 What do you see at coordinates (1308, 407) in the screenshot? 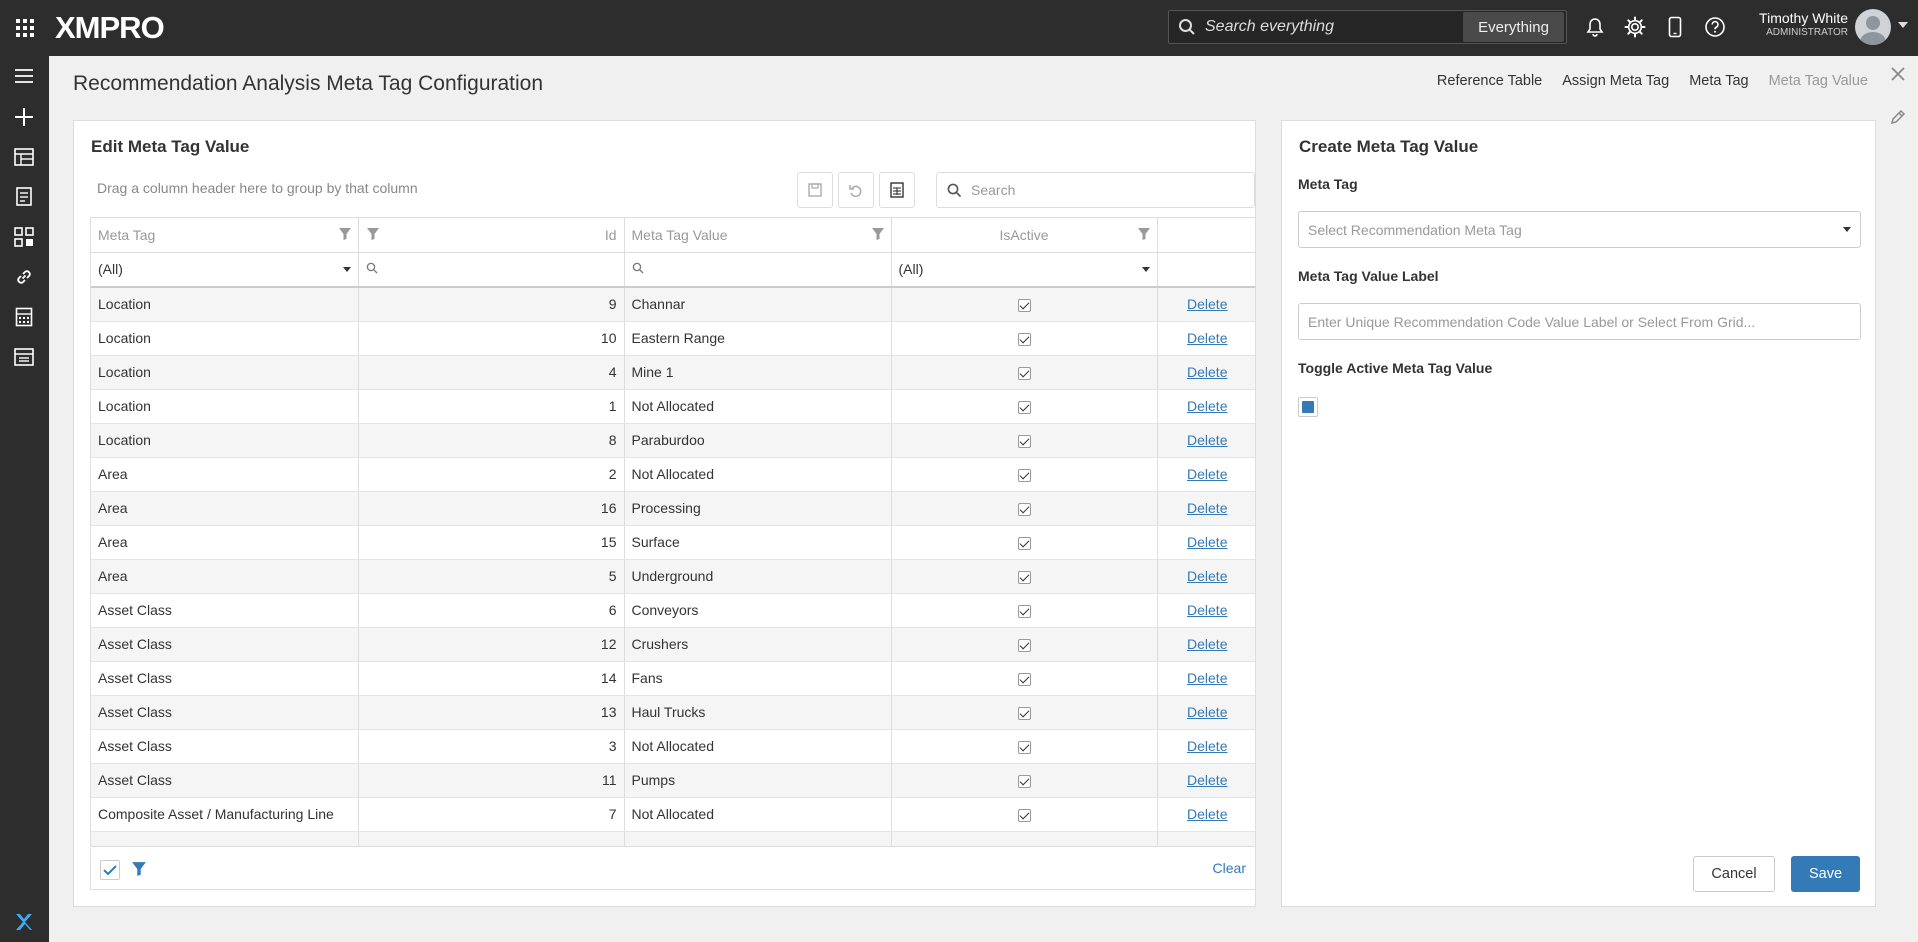
I see `toggle-active-checkbox` at bounding box center [1308, 407].